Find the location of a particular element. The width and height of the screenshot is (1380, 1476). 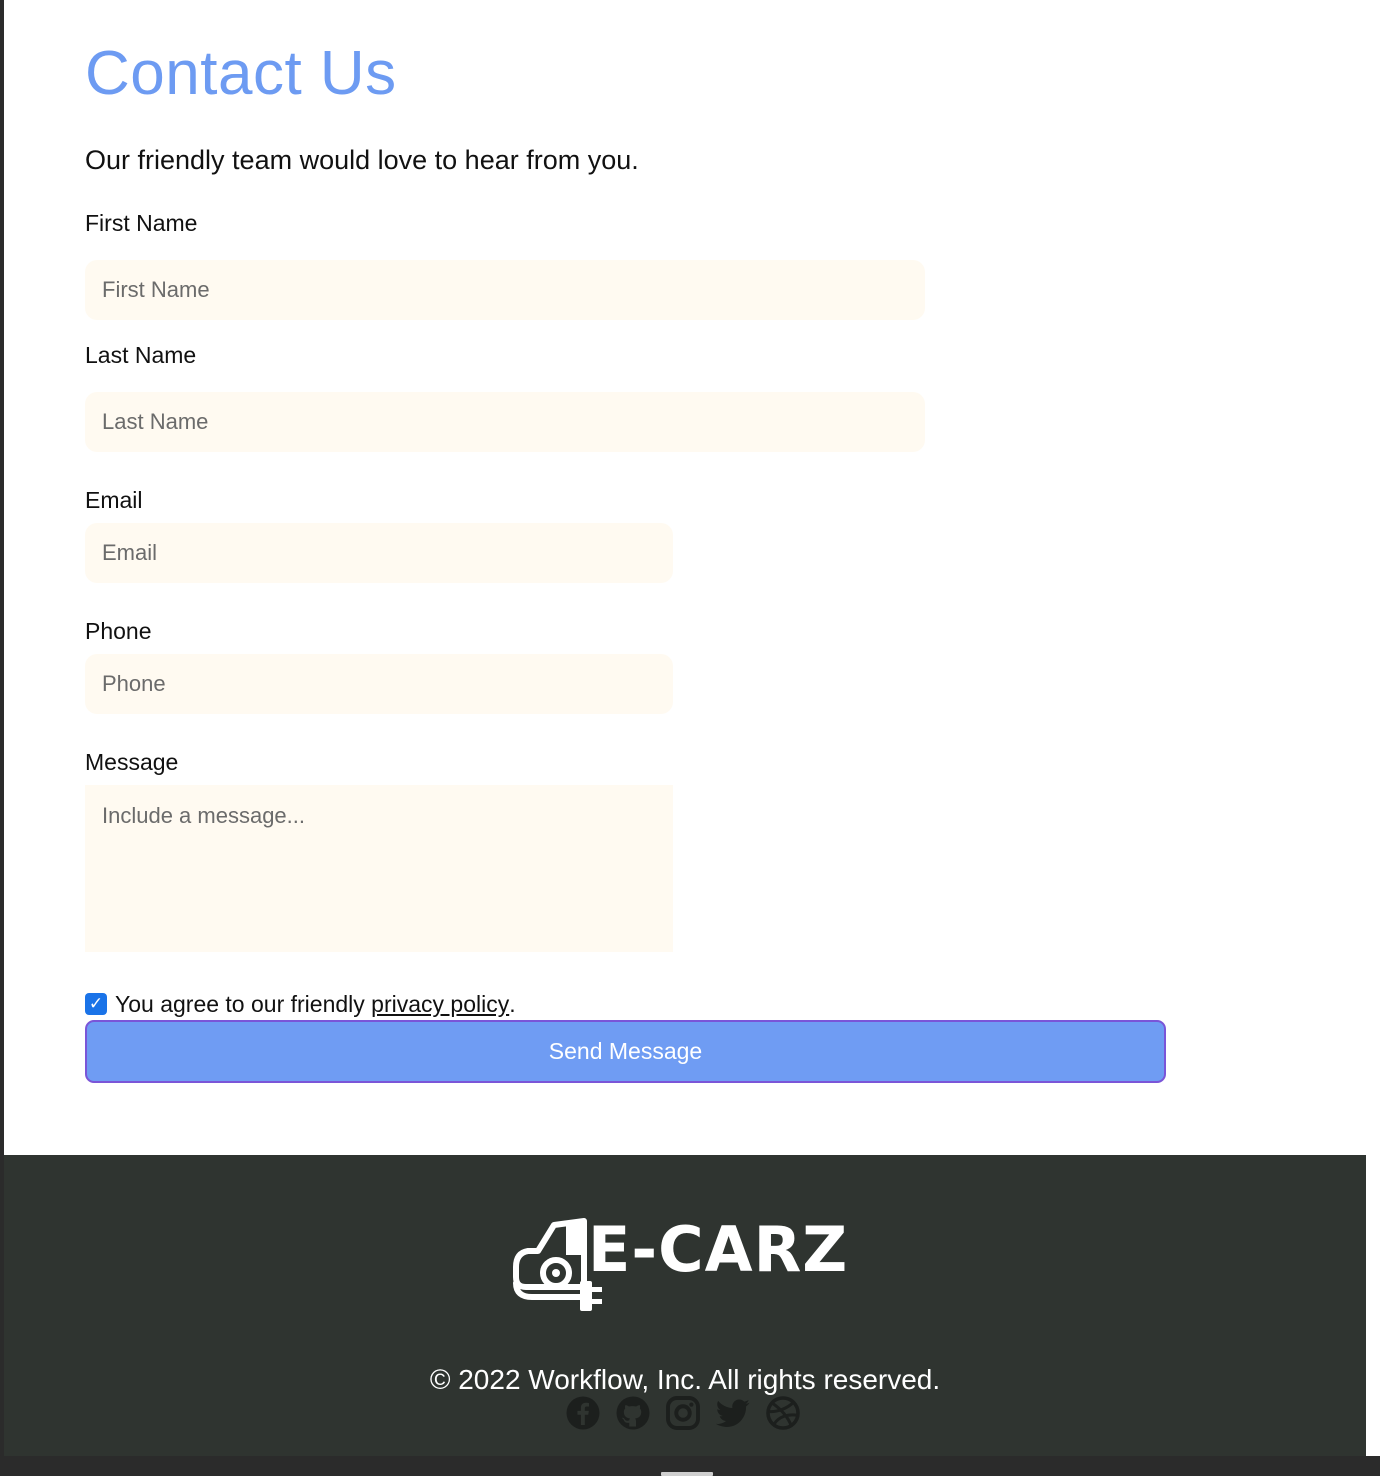

message-textarea is located at coordinates (379, 868).